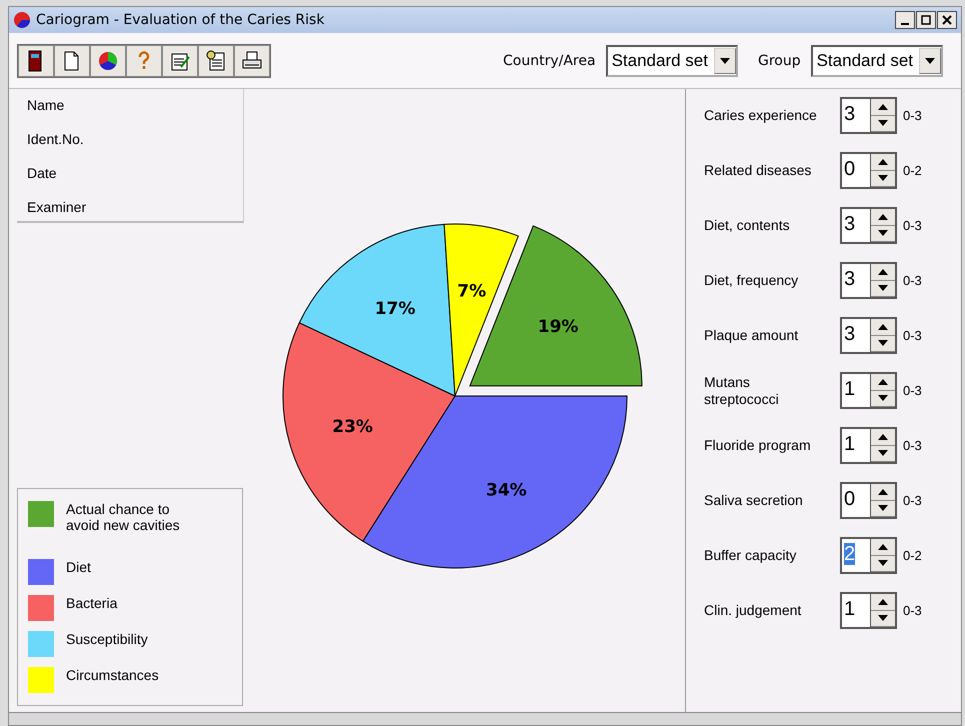 The height and width of the screenshot is (726, 965). What do you see at coordinates (107, 639) in the screenshot?
I see `legend-label: Susceptibility` at bounding box center [107, 639].